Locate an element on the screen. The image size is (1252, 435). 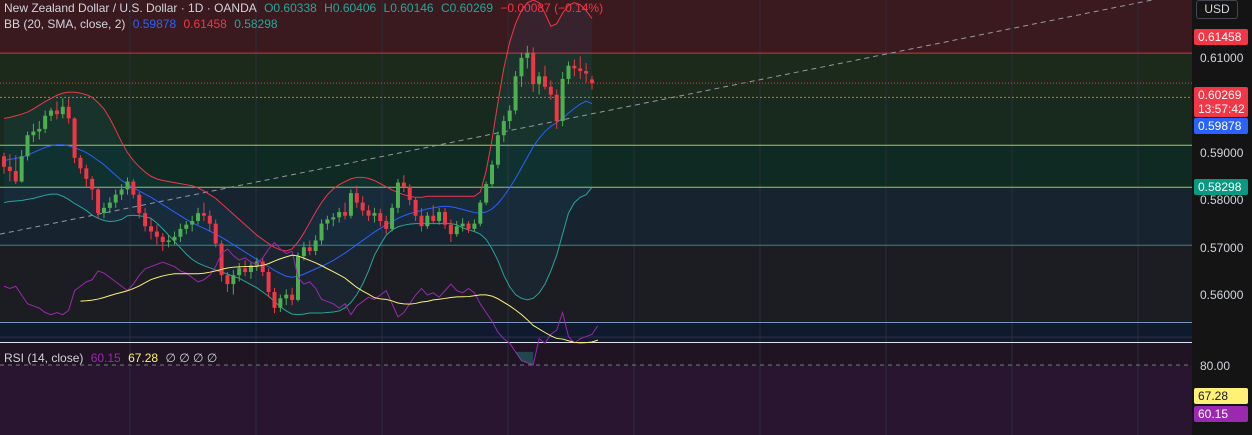
last-price-tag: 0.60269 13:57:42 is located at coordinates (1221, 102).